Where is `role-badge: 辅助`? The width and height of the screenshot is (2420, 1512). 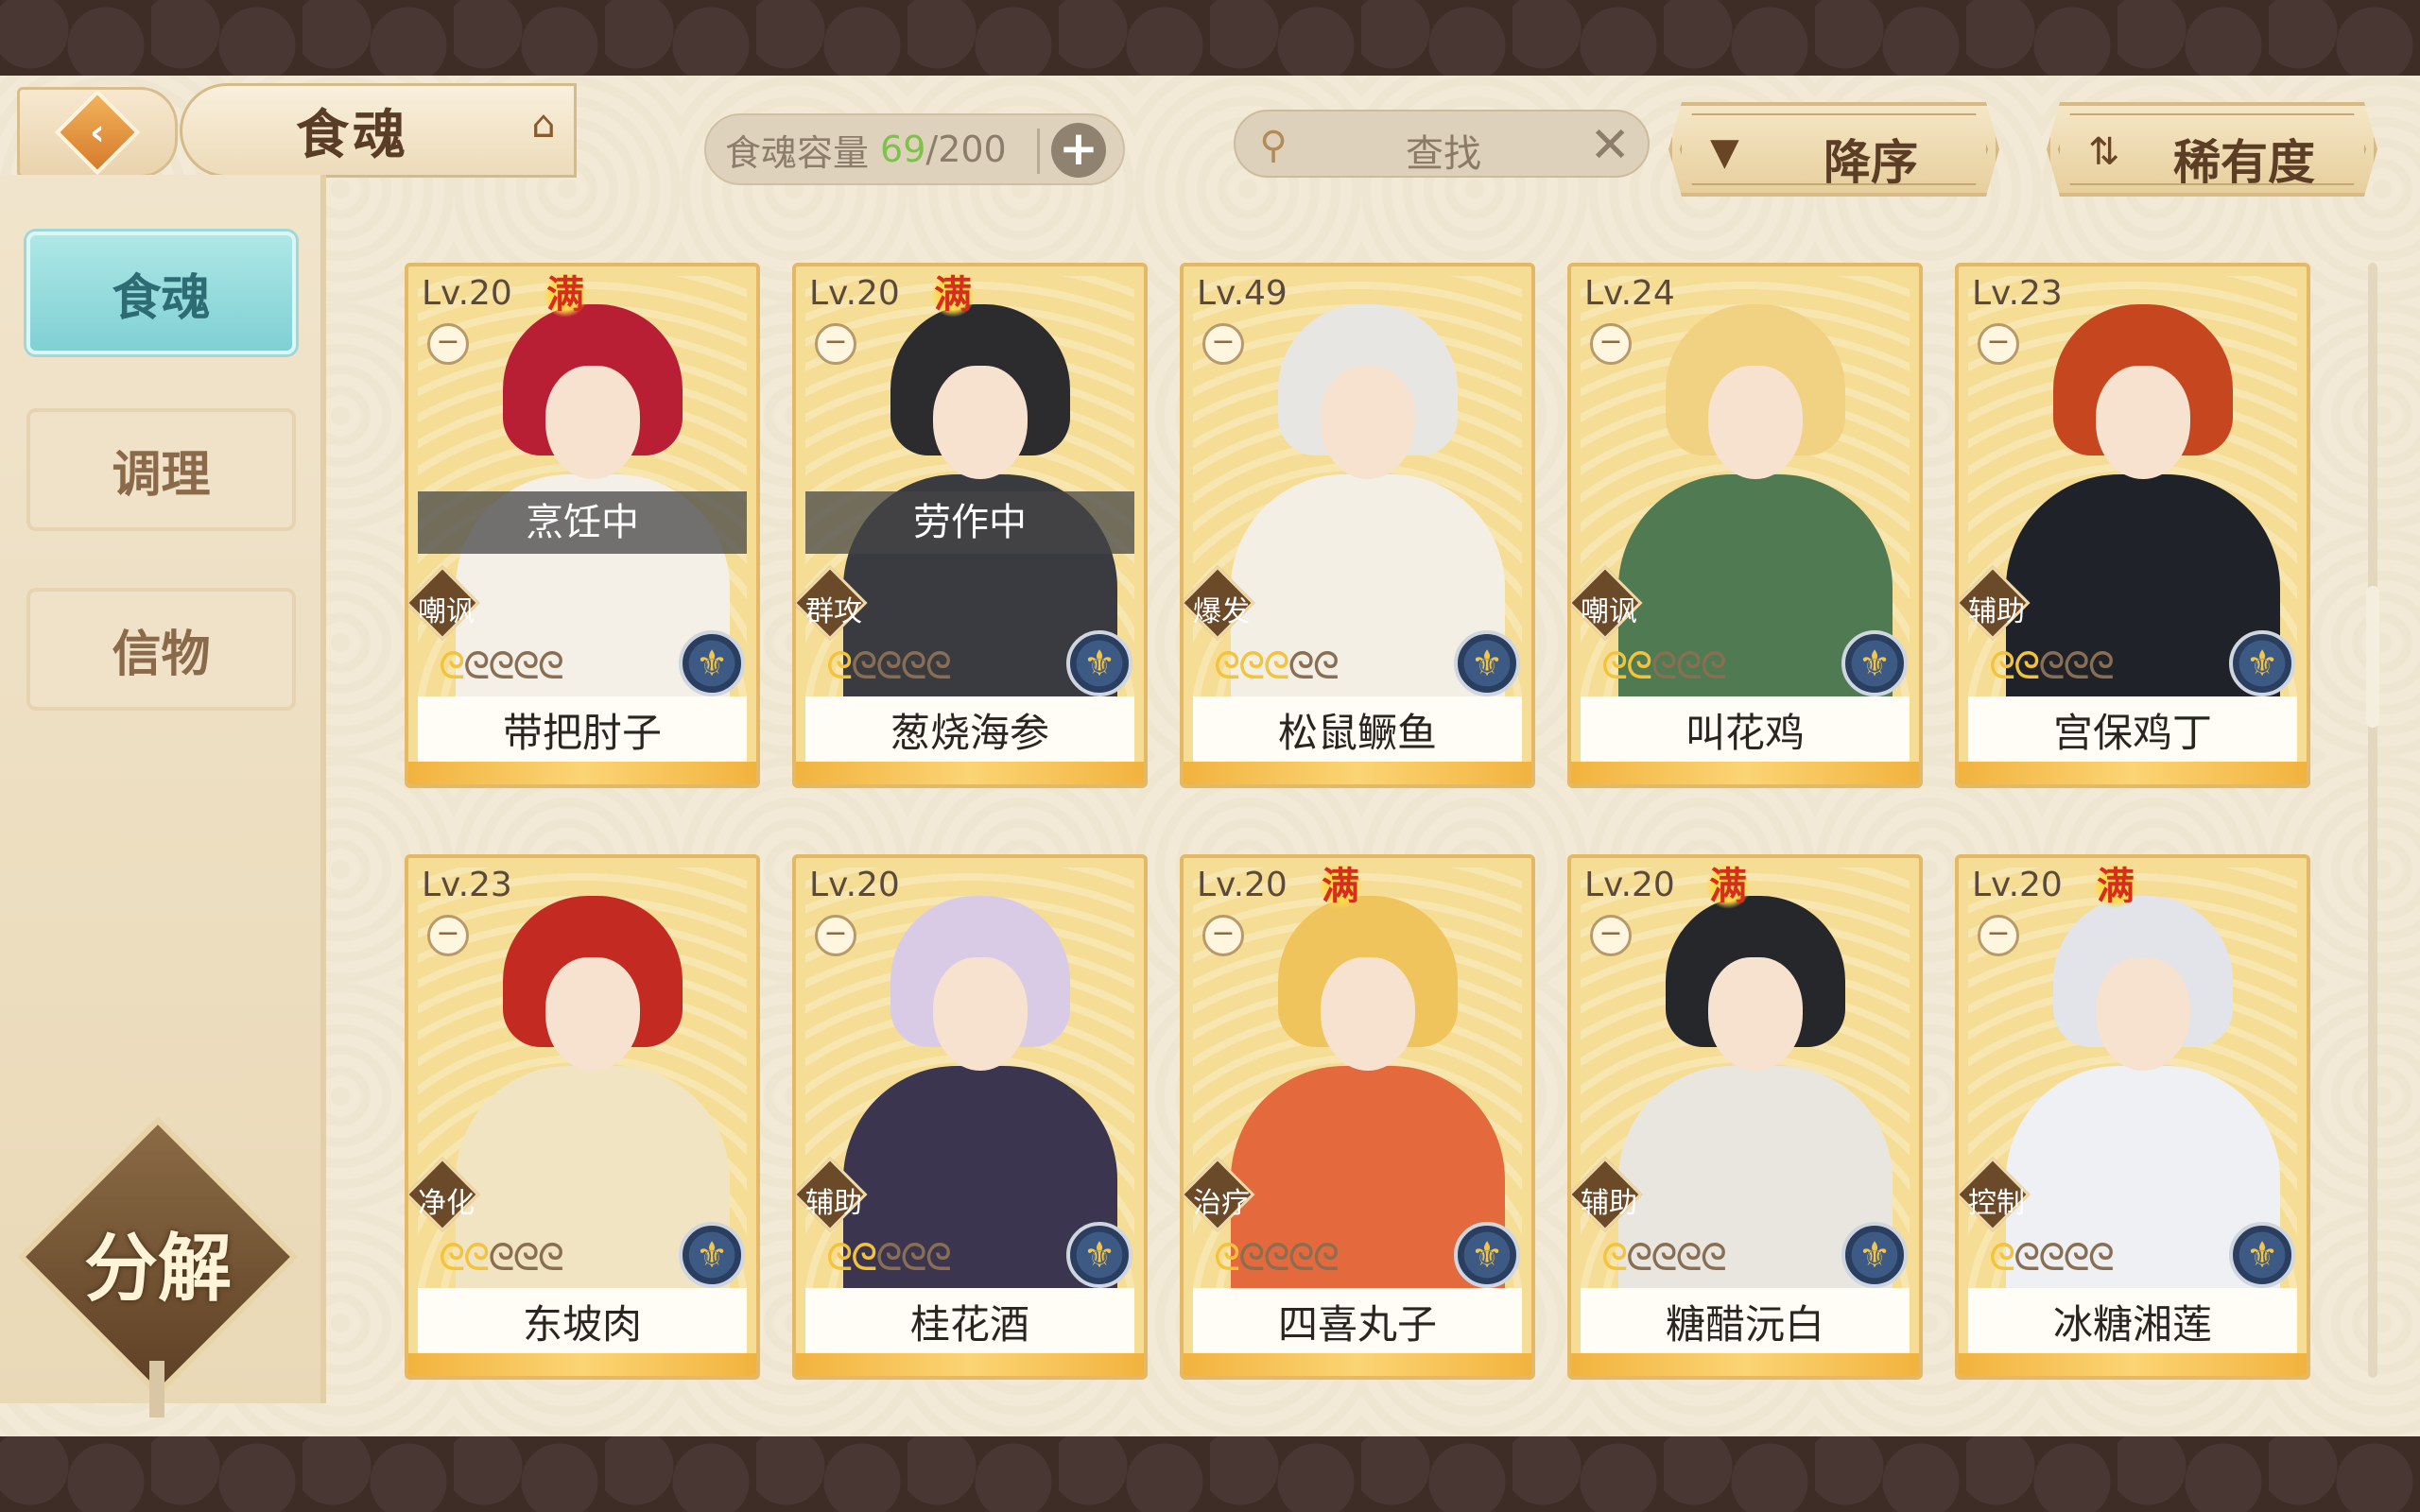 role-badge: 辅助 is located at coordinates (832, 1194).